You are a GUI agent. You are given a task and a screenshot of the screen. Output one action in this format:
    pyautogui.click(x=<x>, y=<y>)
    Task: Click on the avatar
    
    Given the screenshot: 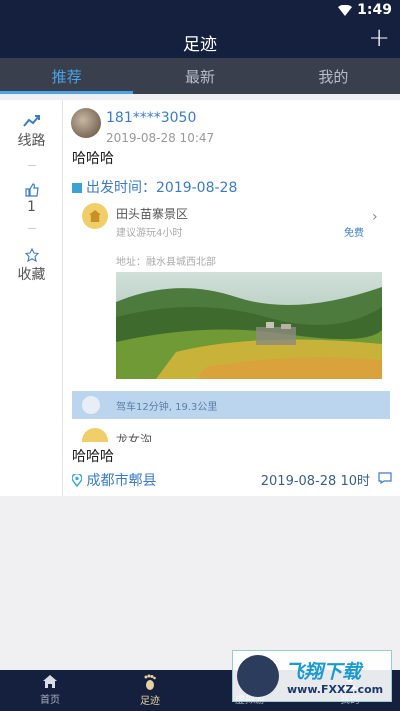 What is the action you would take?
    pyautogui.click(x=86, y=123)
    